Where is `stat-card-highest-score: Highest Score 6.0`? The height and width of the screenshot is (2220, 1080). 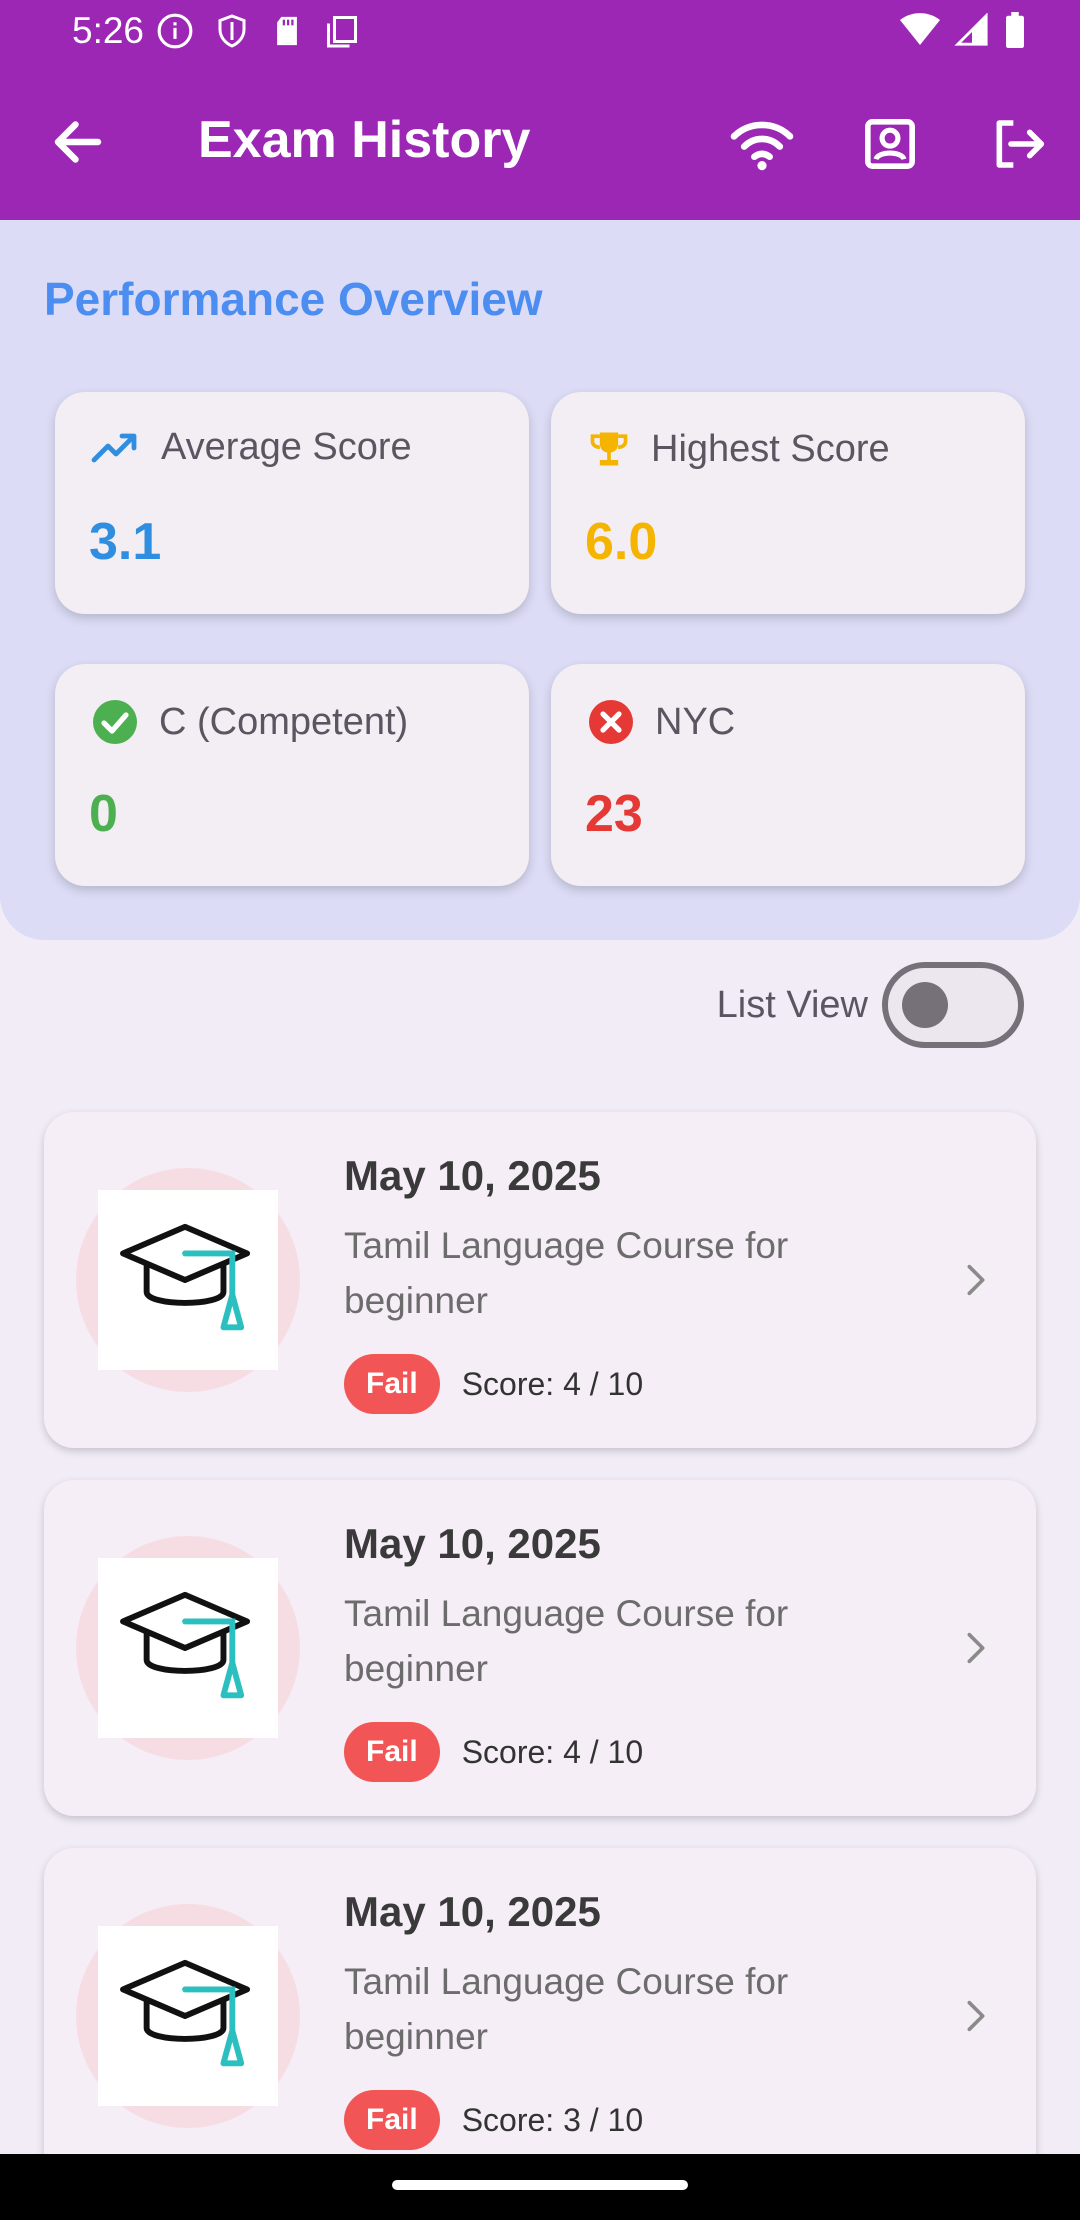 stat-card-highest-score: Highest Score 6.0 is located at coordinates (788, 503).